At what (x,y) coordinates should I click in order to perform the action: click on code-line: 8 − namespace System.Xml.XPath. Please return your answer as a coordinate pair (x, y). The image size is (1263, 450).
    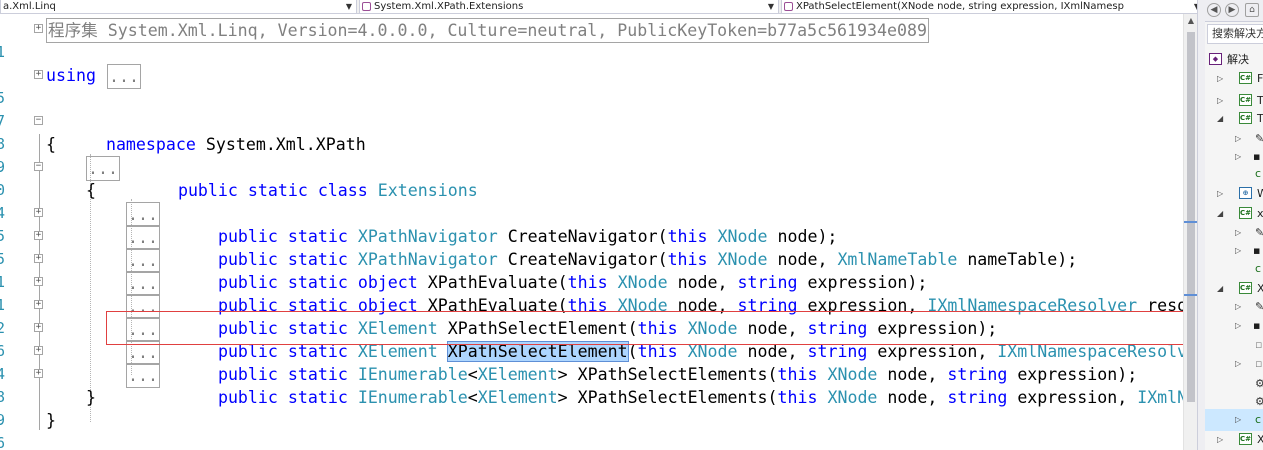
    Looking at the image, I should click on (591, 132).